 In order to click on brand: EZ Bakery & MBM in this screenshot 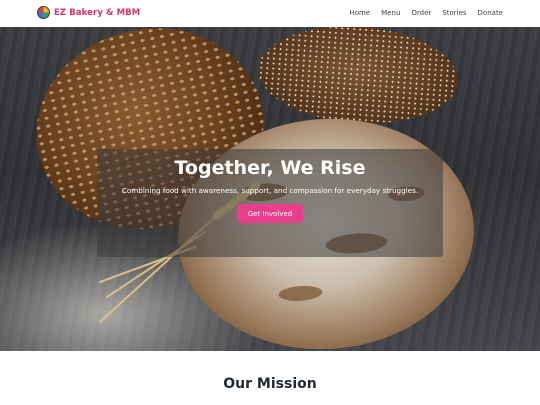, I will do `click(88, 12)`.